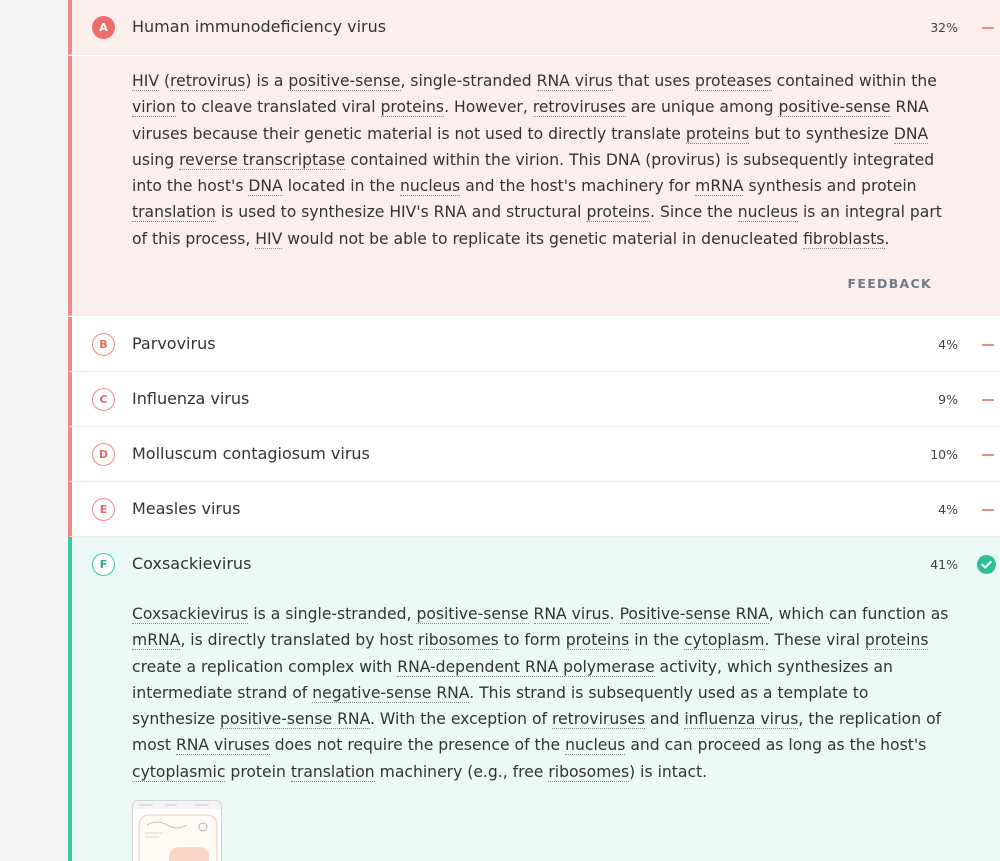 The image size is (1000, 861). What do you see at coordinates (944, 454) in the screenshot?
I see `option-percentage: 10%` at bounding box center [944, 454].